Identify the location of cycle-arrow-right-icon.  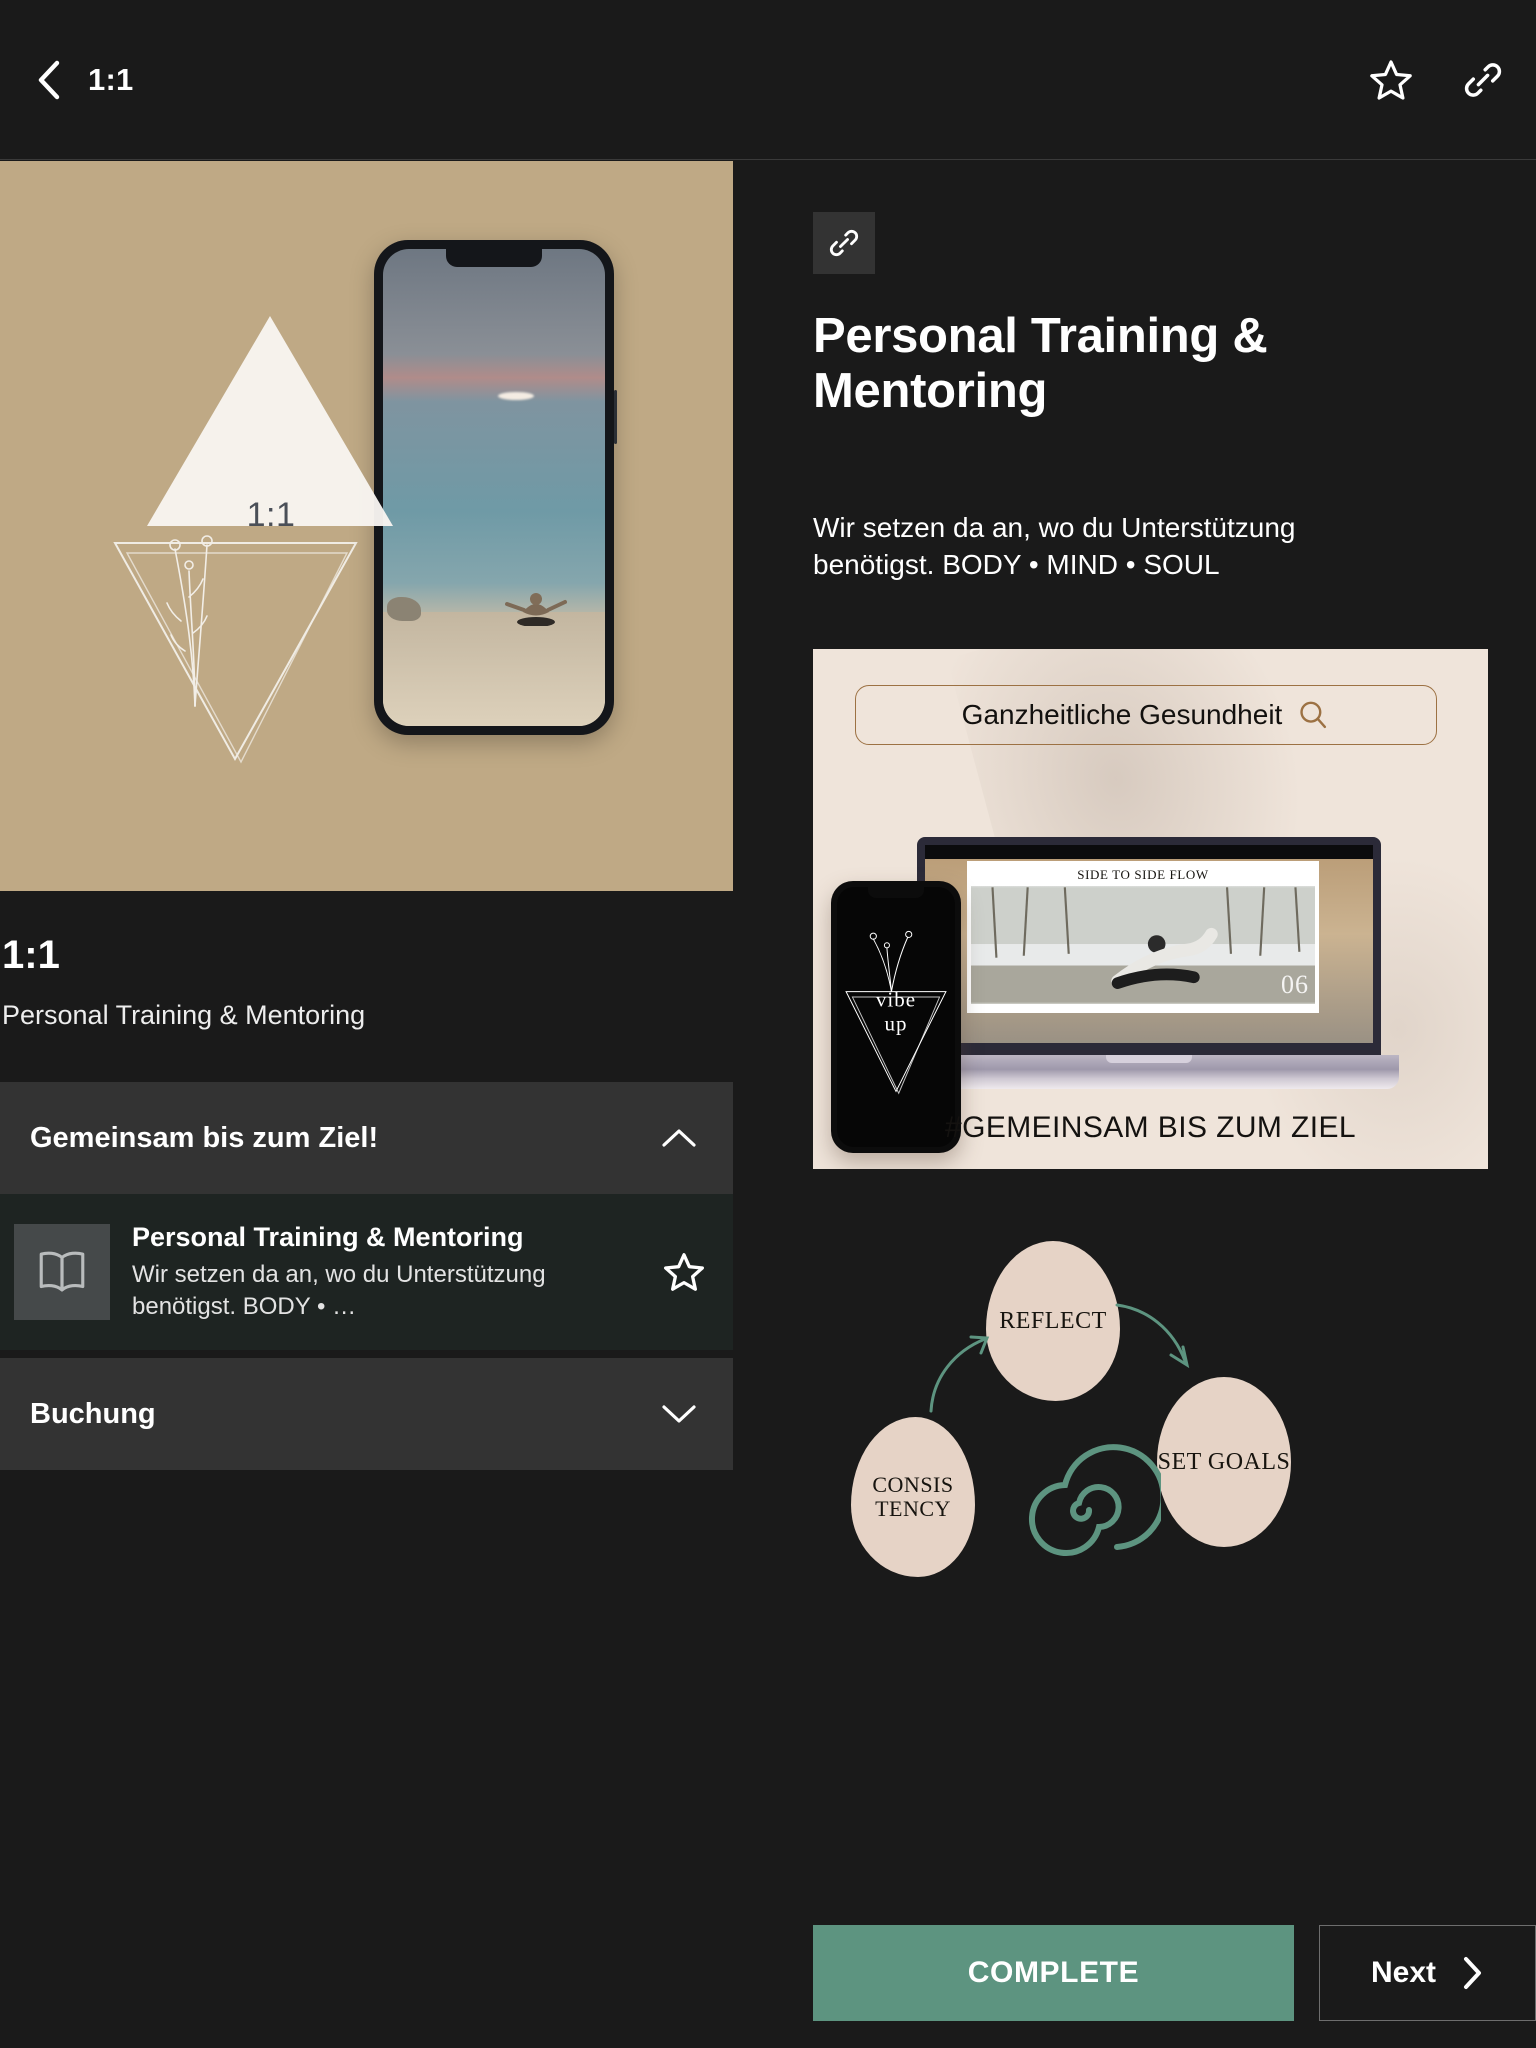
(1152, 1336).